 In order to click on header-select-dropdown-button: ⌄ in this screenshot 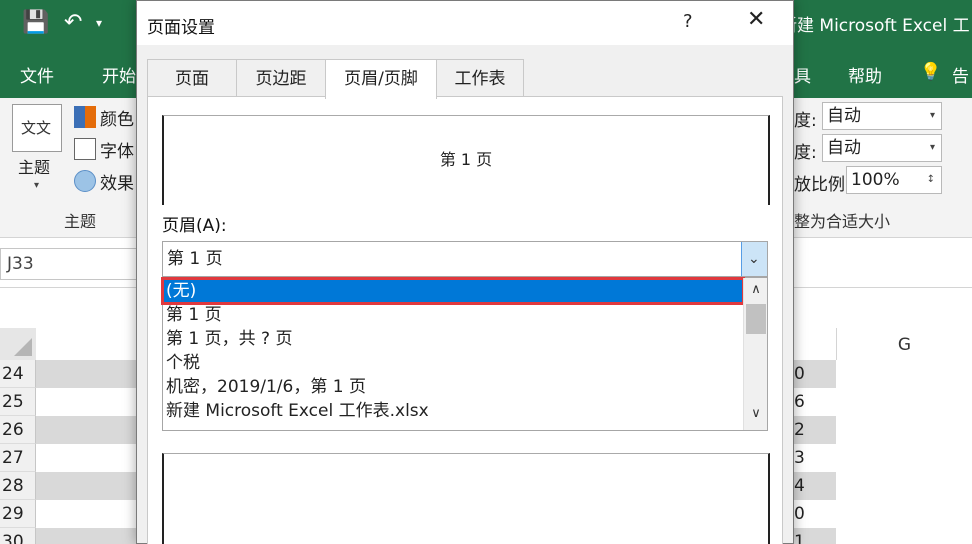, I will do `click(754, 259)`.